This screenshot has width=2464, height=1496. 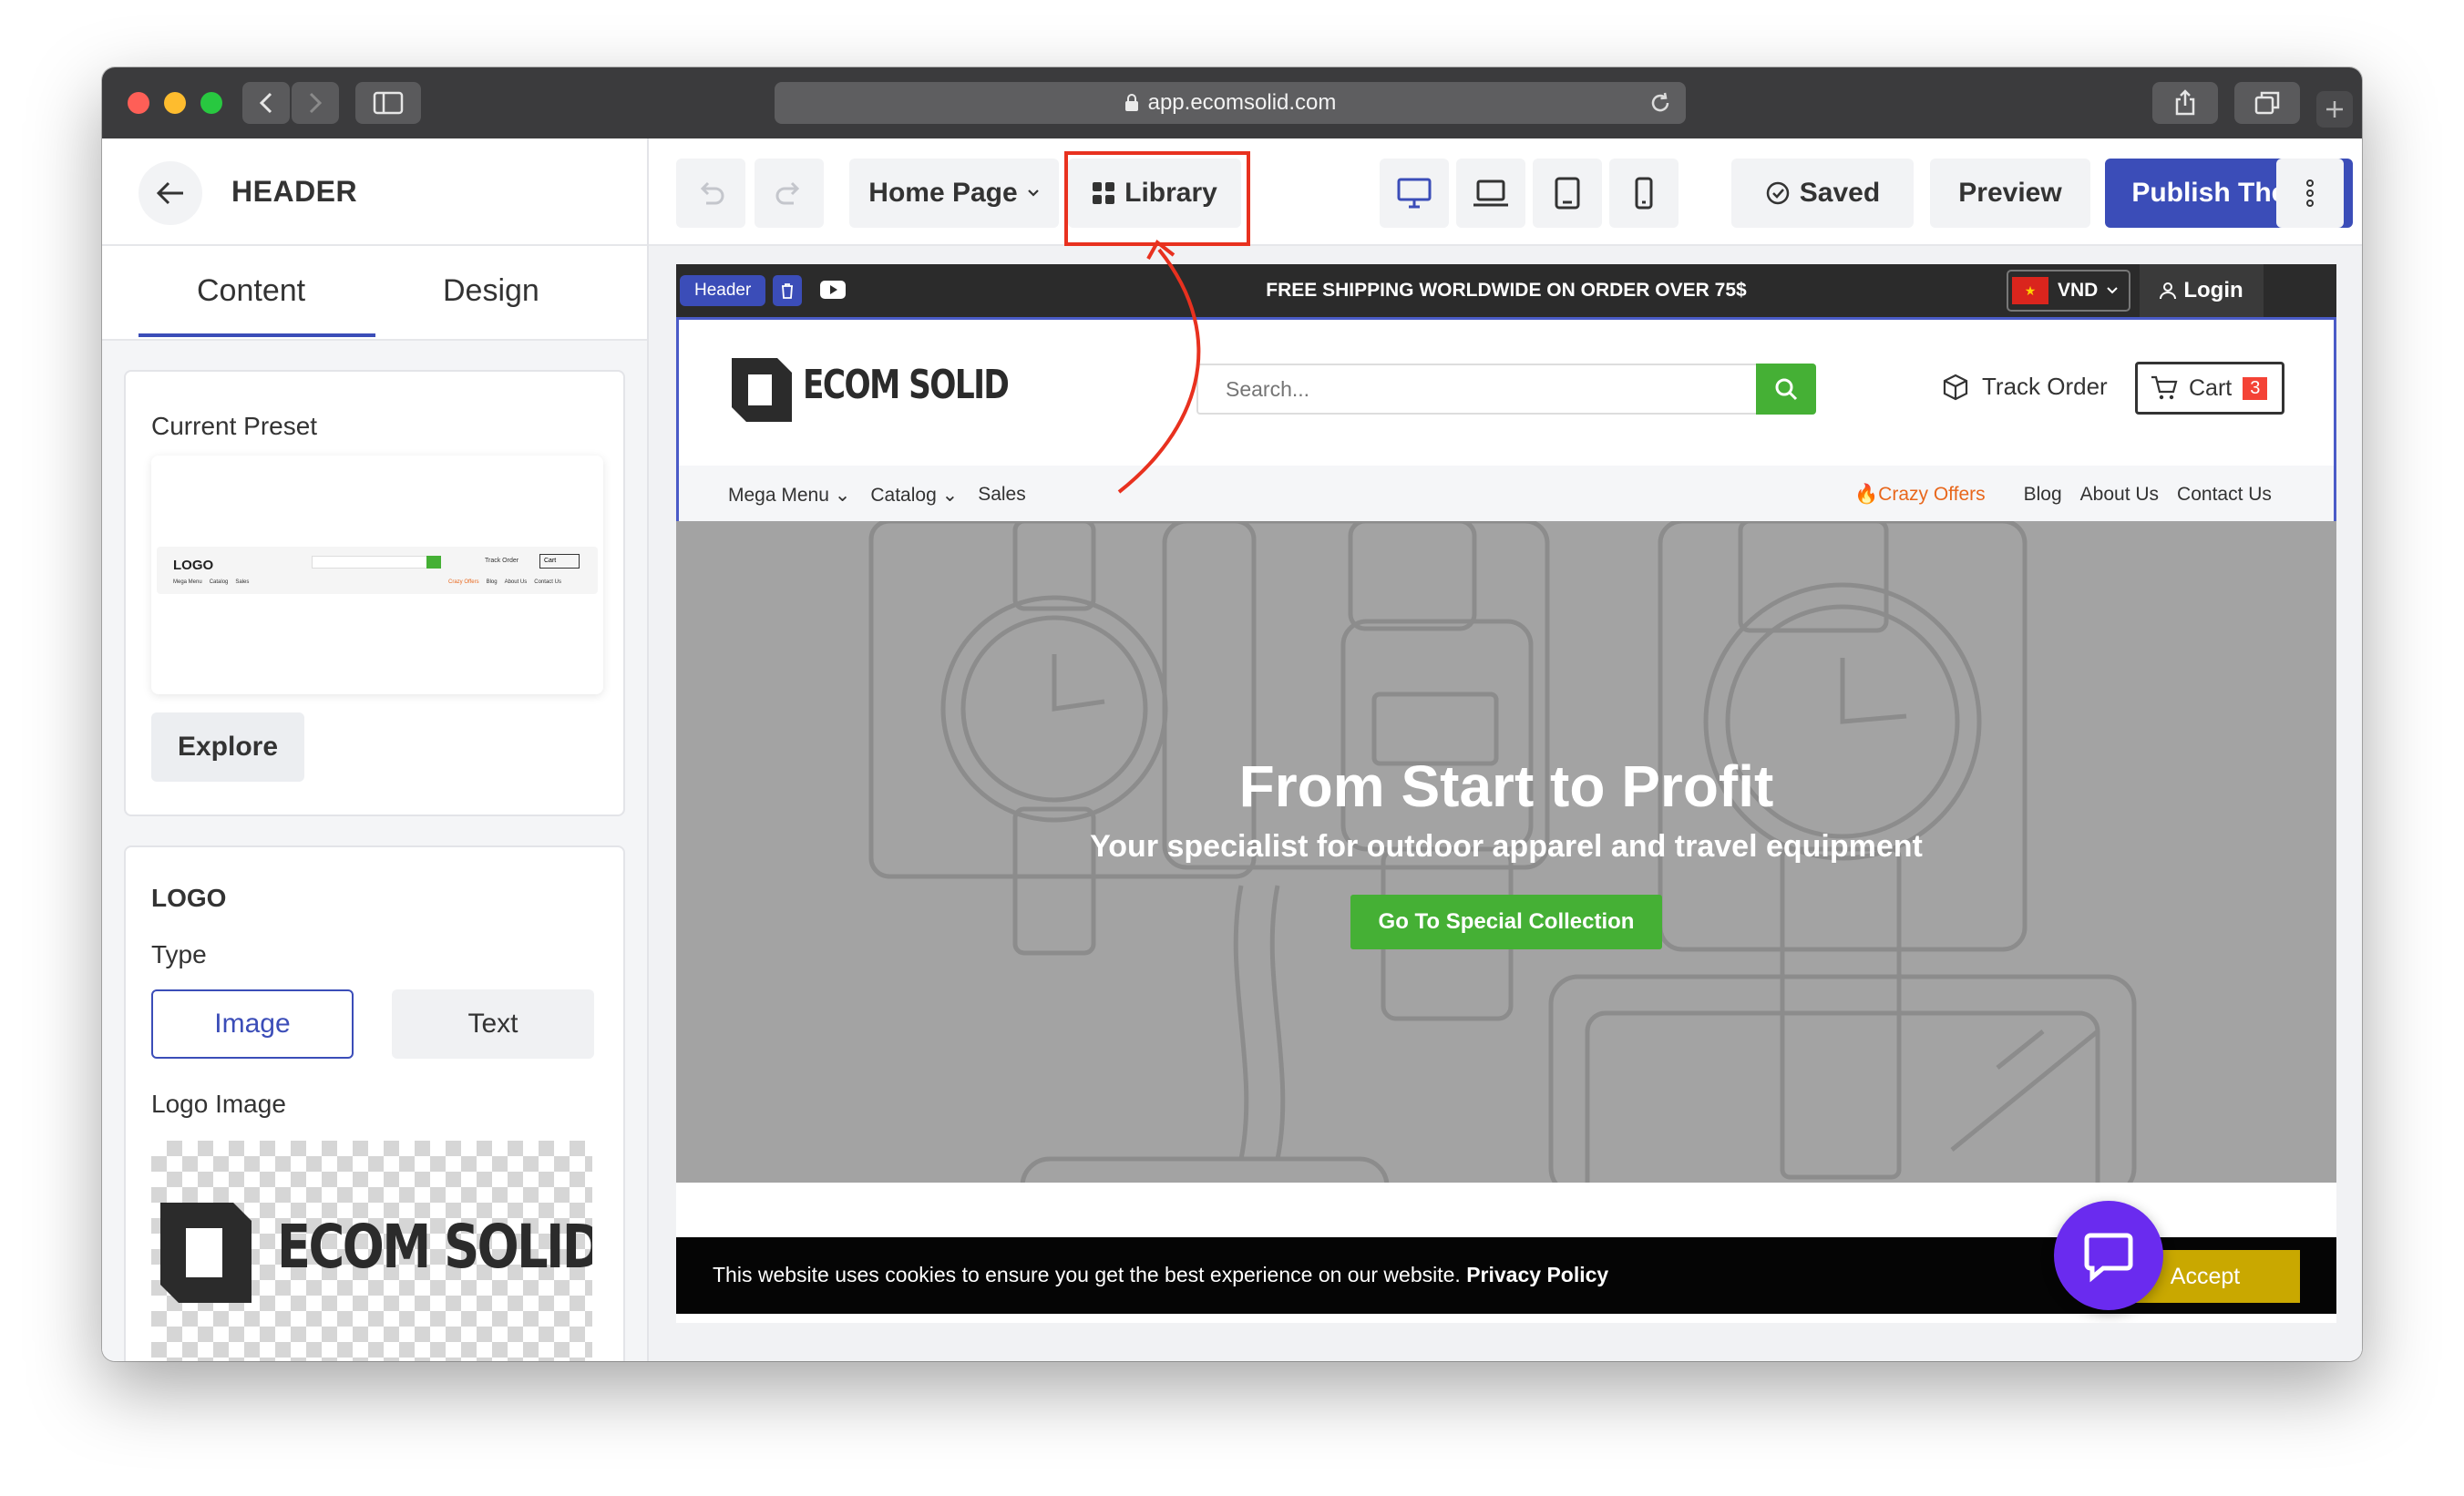 I want to click on redo-button, so click(x=789, y=194).